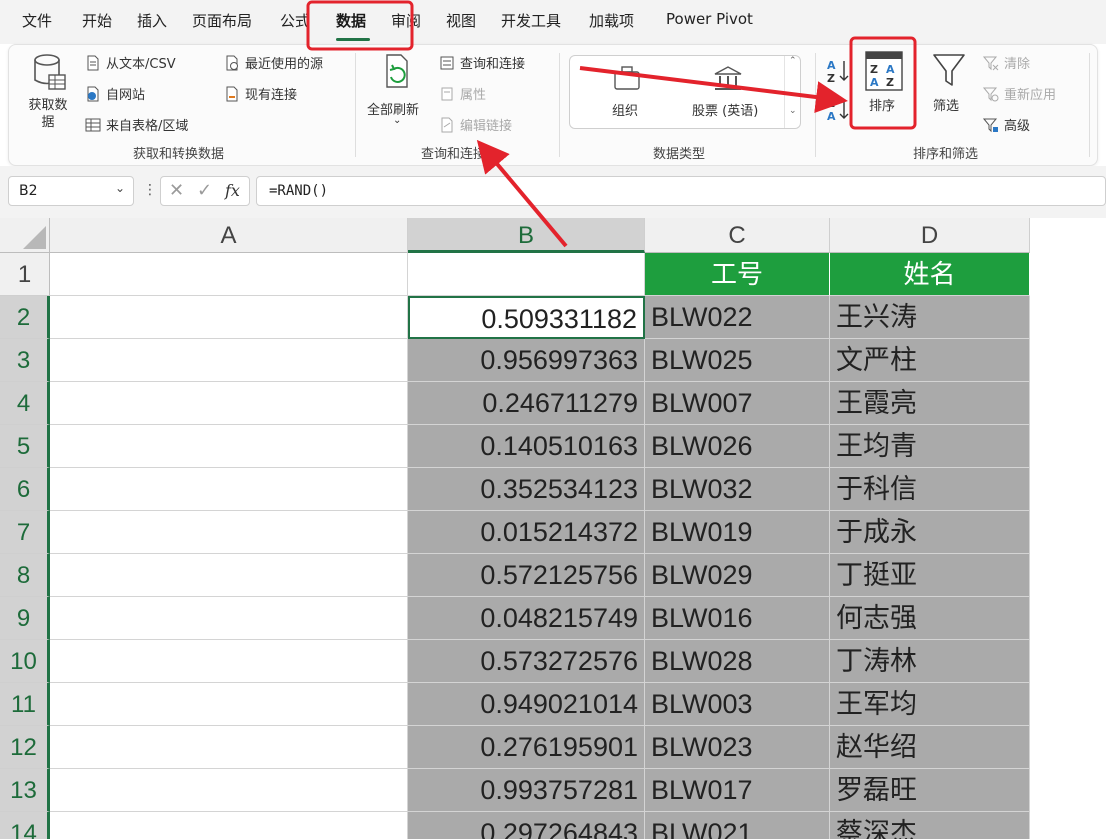 This screenshot has width=1106, height=839. Describe the element at coordinates (949, 87) in the screenshot. I see `filter-button: 筛选` at that location.